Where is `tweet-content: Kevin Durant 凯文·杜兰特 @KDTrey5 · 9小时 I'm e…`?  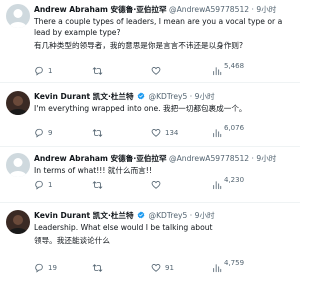
tweet-content: Kevin Durant 凯文·杜兰特 @KDTrey5 · 9小时 I'm e… is located at coordinates (165, 102).